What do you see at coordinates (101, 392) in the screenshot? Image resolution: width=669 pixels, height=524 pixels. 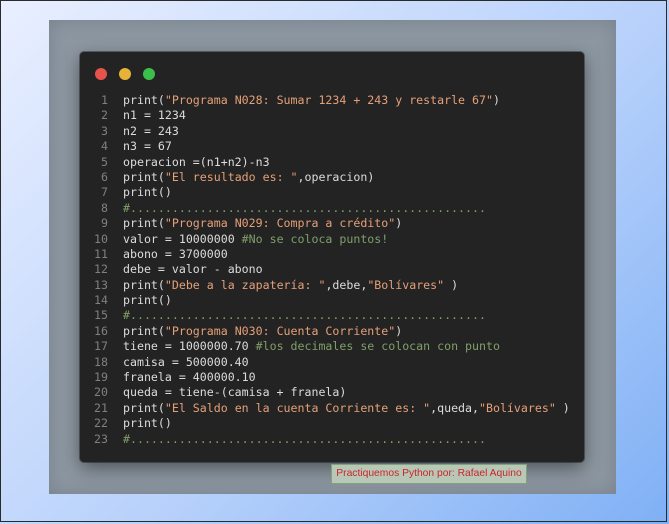 I see `line-number: 20` at bounding box center [101, 392].